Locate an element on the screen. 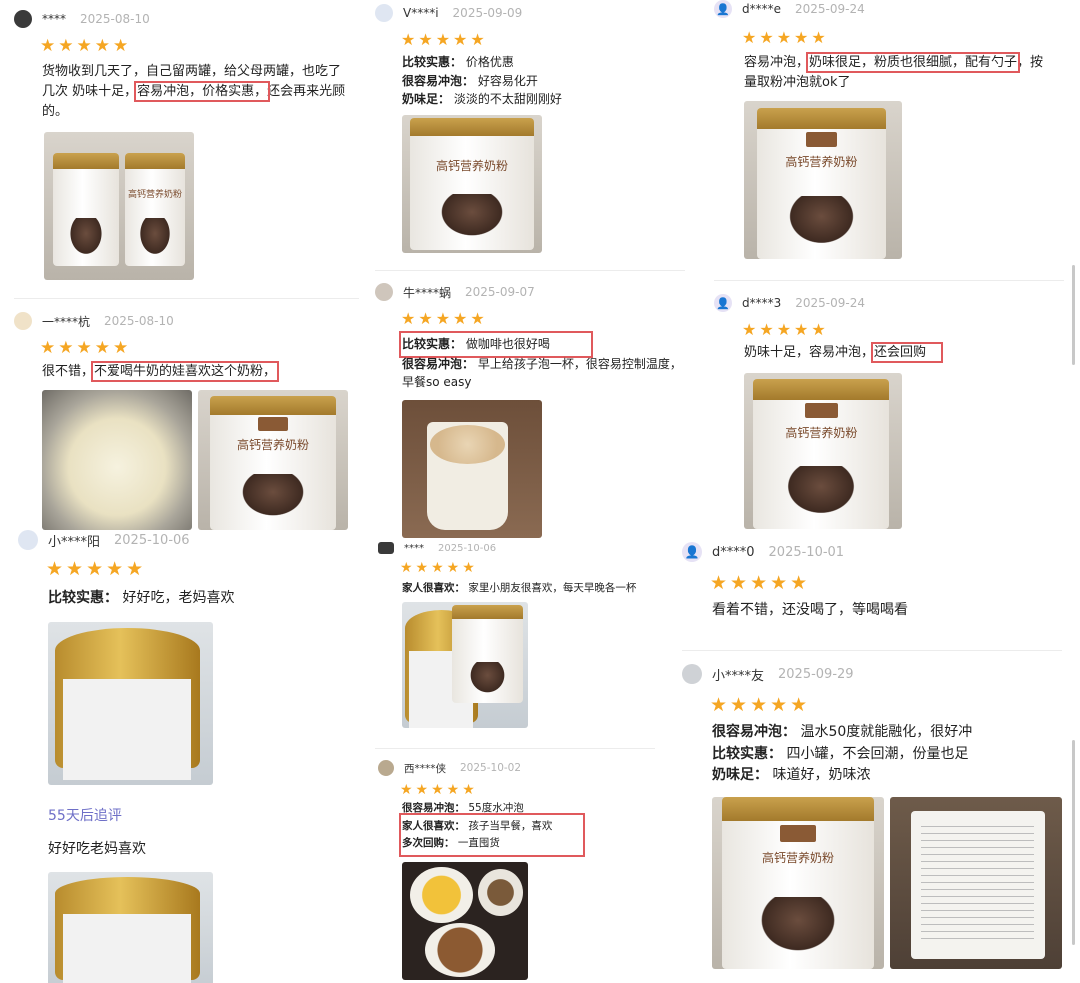 This screenshot has height=983, width=1080. review-date: 2025-09-09 is located at coordinates (487, 13).